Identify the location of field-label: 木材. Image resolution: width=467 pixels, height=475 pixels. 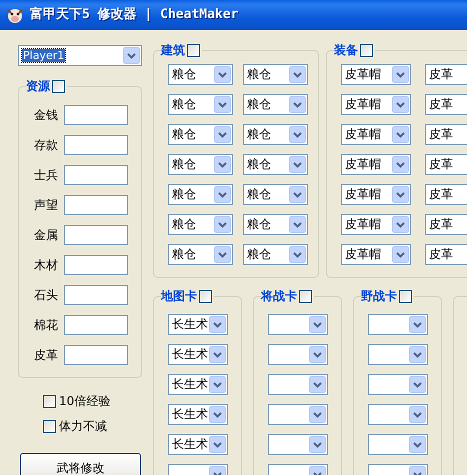
(46, 265).